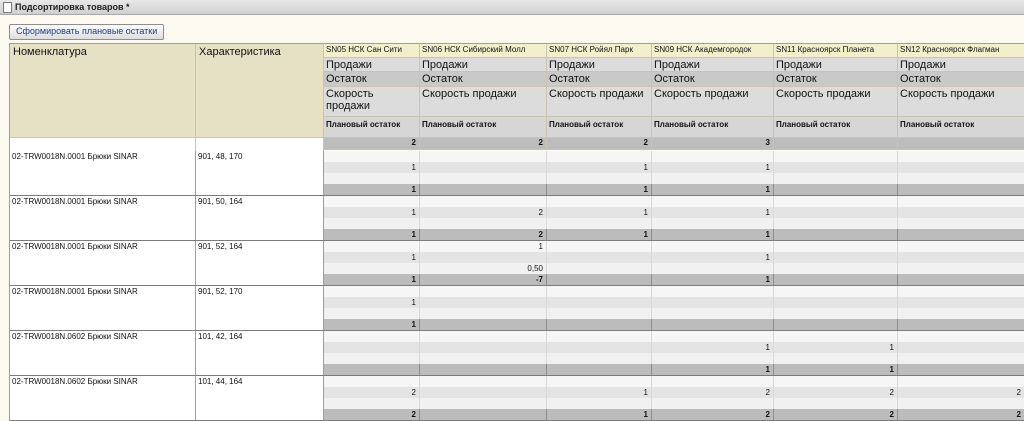  What do you see at coordinates (260, 91) in the screenshot?
I see `column-header-characteristic: Характеристика` at bounding box center [260, 91].